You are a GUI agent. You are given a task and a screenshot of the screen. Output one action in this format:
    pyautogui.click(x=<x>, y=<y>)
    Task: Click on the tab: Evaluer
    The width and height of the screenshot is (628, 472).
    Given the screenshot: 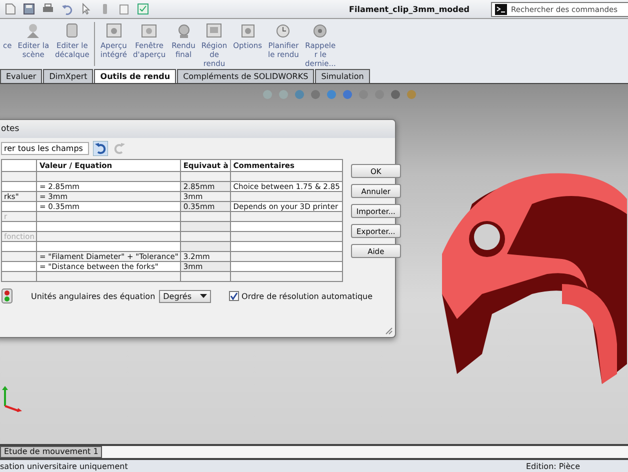 What is the action you would take?
    pyautogui.click(x=21, y=76)
    